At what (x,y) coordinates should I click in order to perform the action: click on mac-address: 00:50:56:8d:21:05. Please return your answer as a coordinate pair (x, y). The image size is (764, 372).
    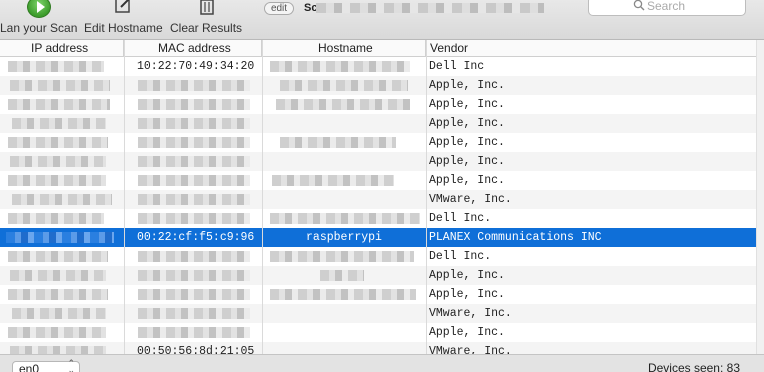
    Looking at the image, I should click on (196, 349).